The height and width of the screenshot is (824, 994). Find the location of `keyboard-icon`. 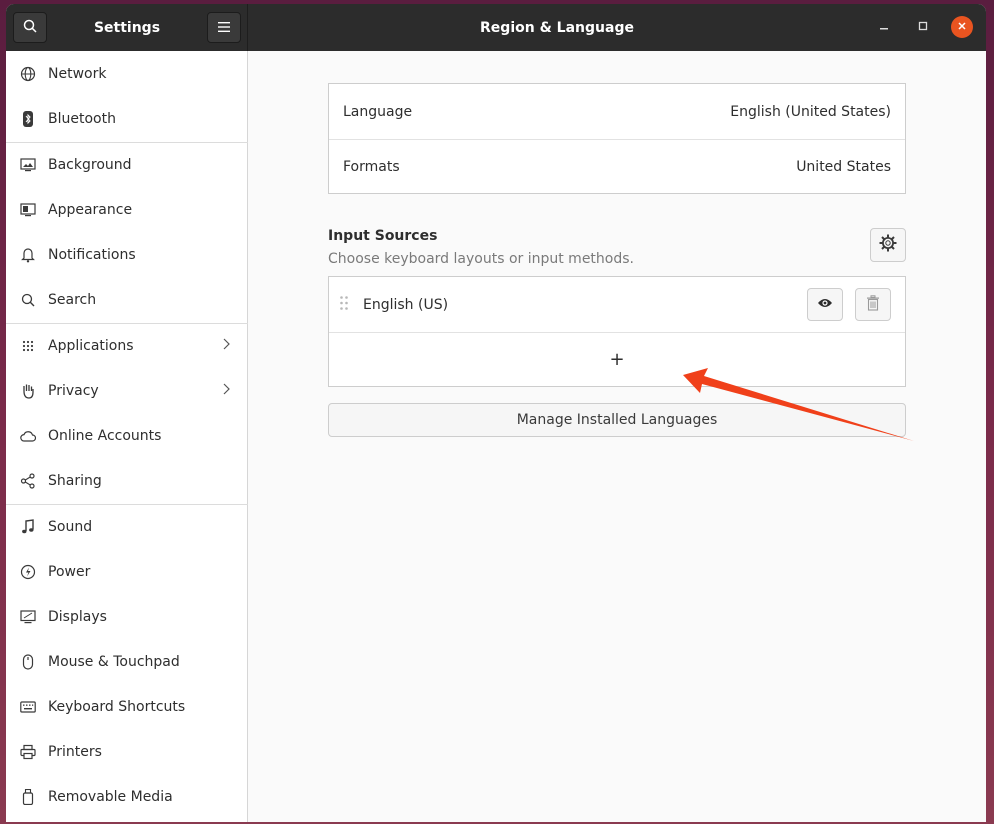

keyboard-icon is located at coordinates (28, 707).